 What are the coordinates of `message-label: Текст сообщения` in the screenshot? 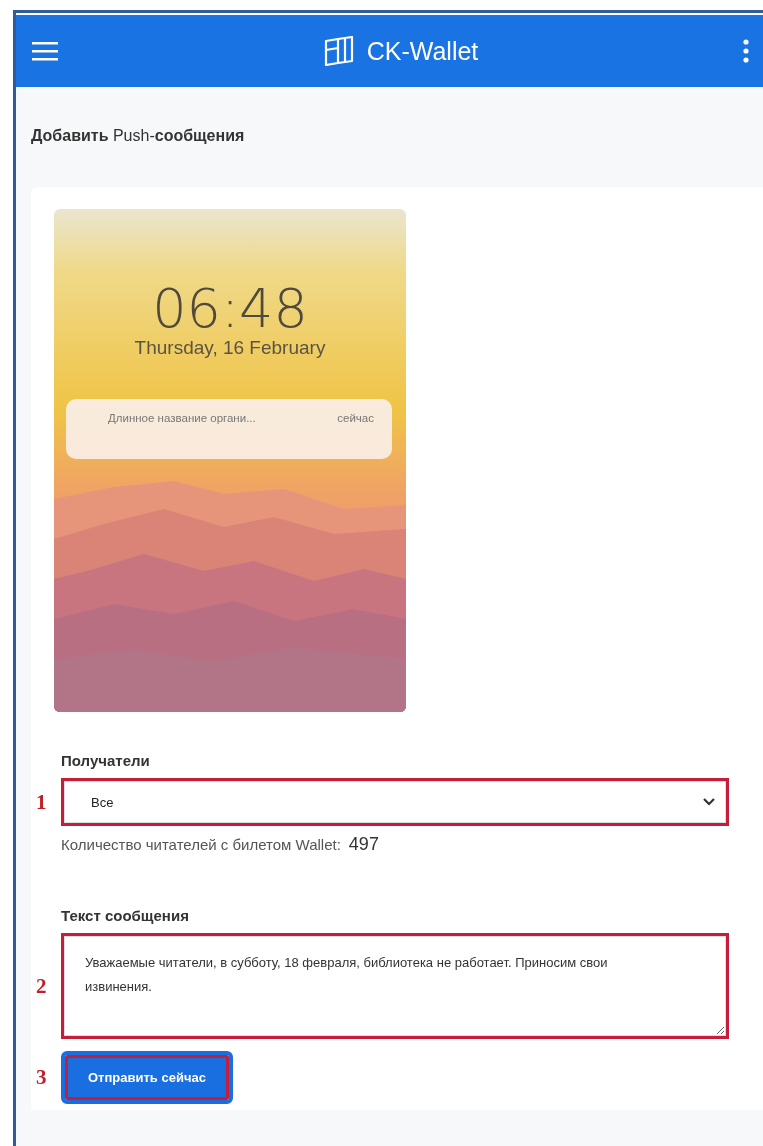 It's located at (125, 915).